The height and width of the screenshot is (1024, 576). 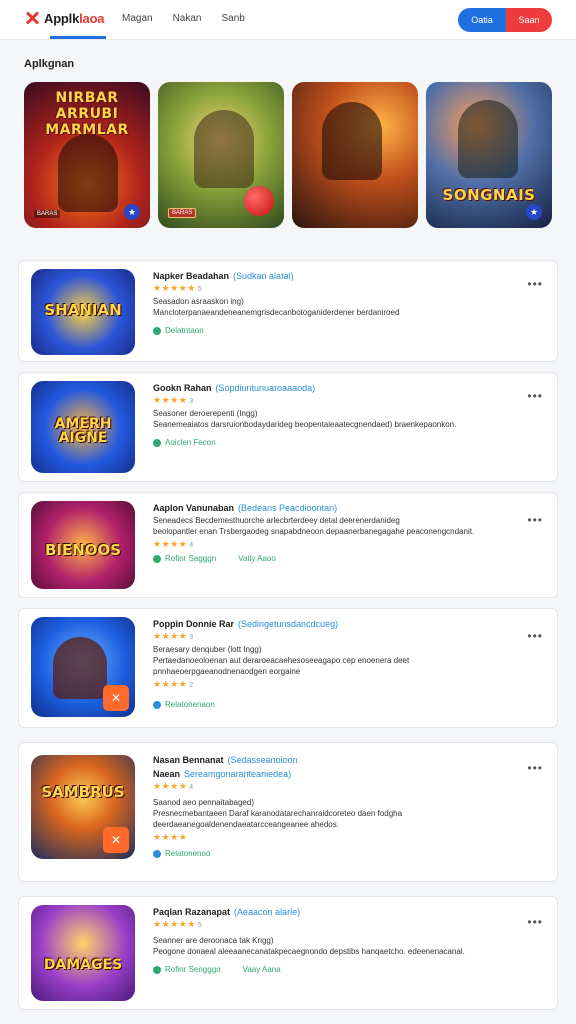 What do you see at coordinates (213, 940) in the screenshot?
I see `app-meta: Seanner are deroonaca tak Kngg)` at bounding box center [213, 940].